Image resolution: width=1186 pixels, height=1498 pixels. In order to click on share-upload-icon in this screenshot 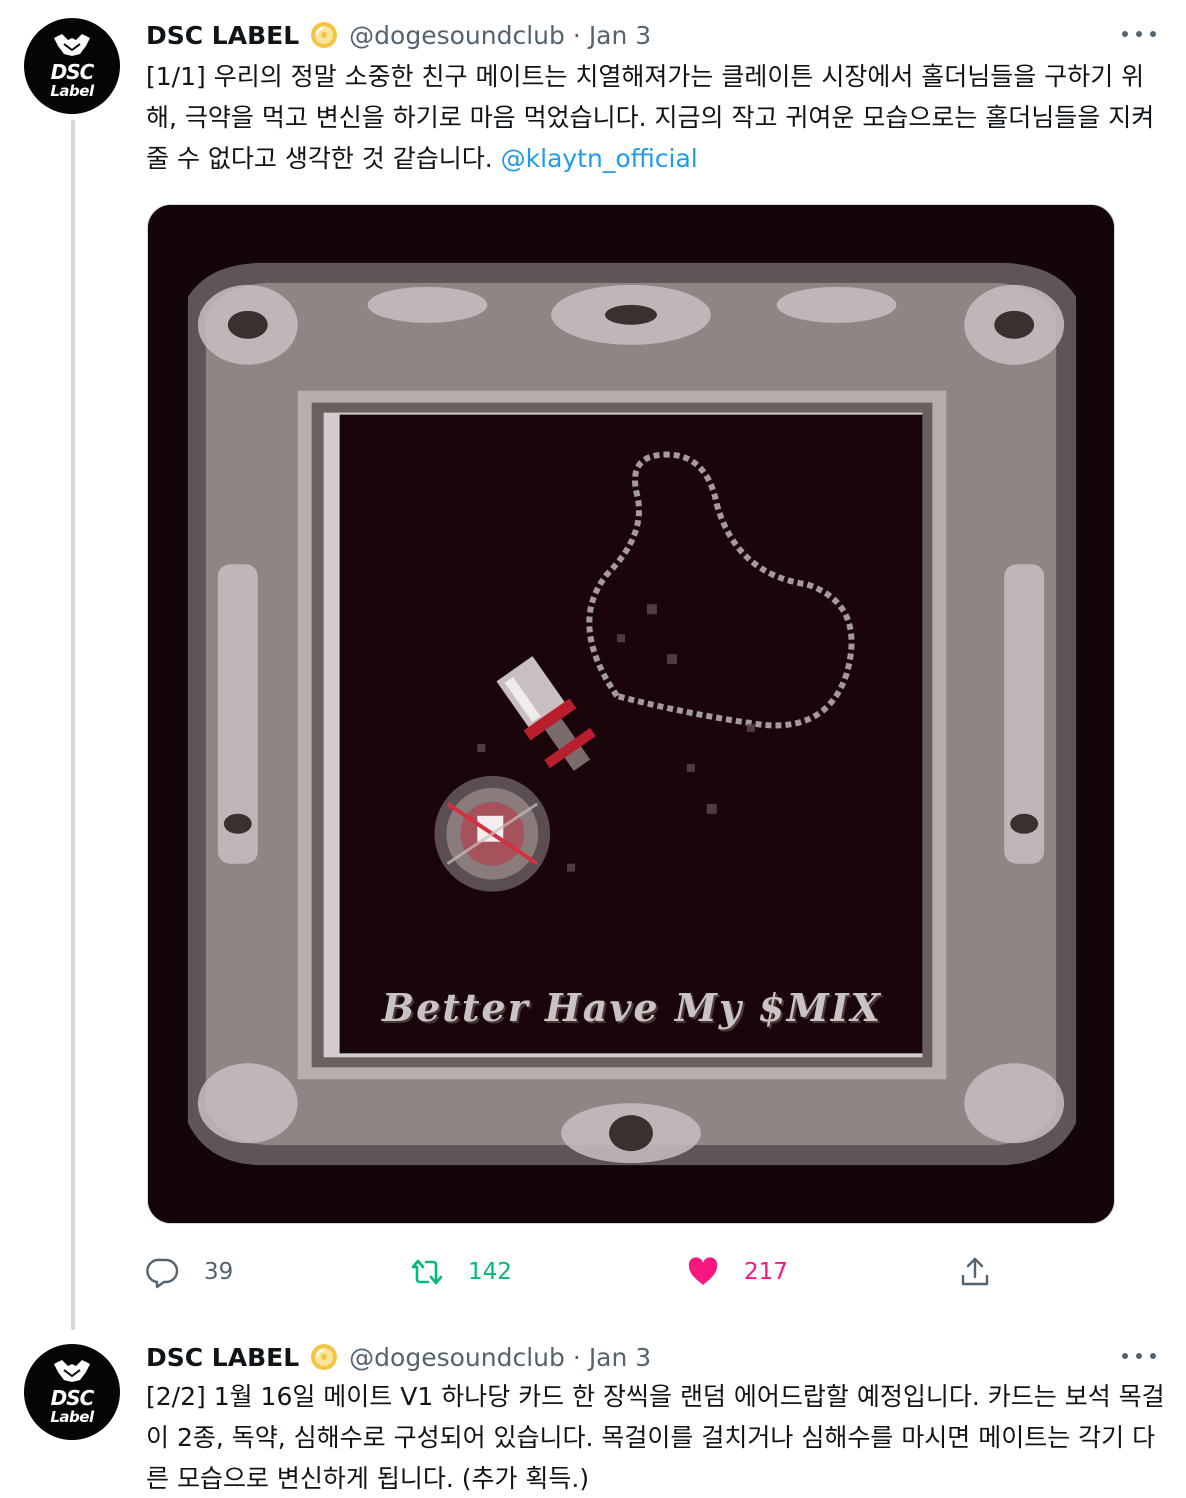, I will do `click(975, 1271)`.